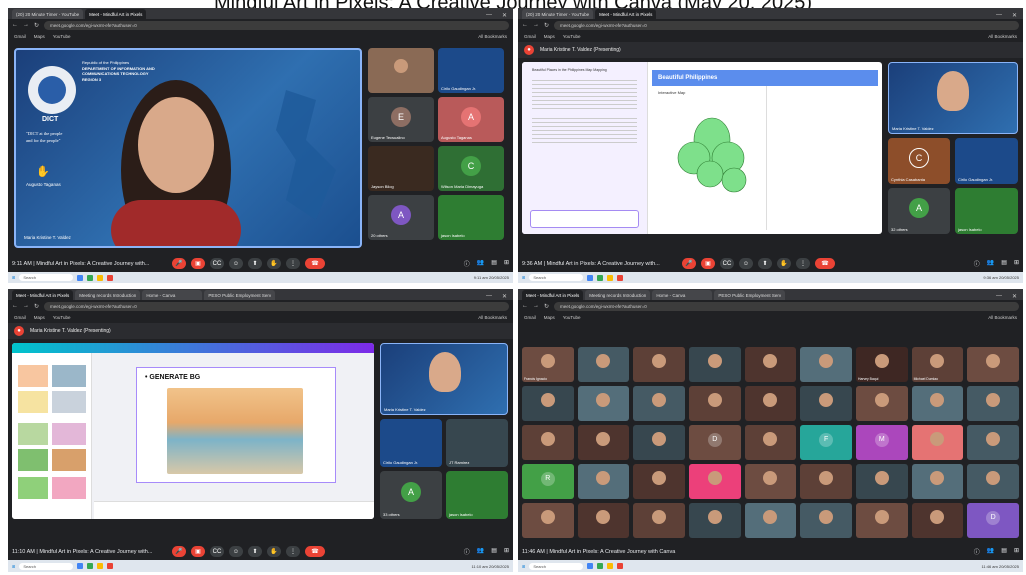 The width and height of the screenshot is (1026, 575). Describe the element at coordinates (825, 263) in the screenshot. I see `end-call-button: ☎` at that location.